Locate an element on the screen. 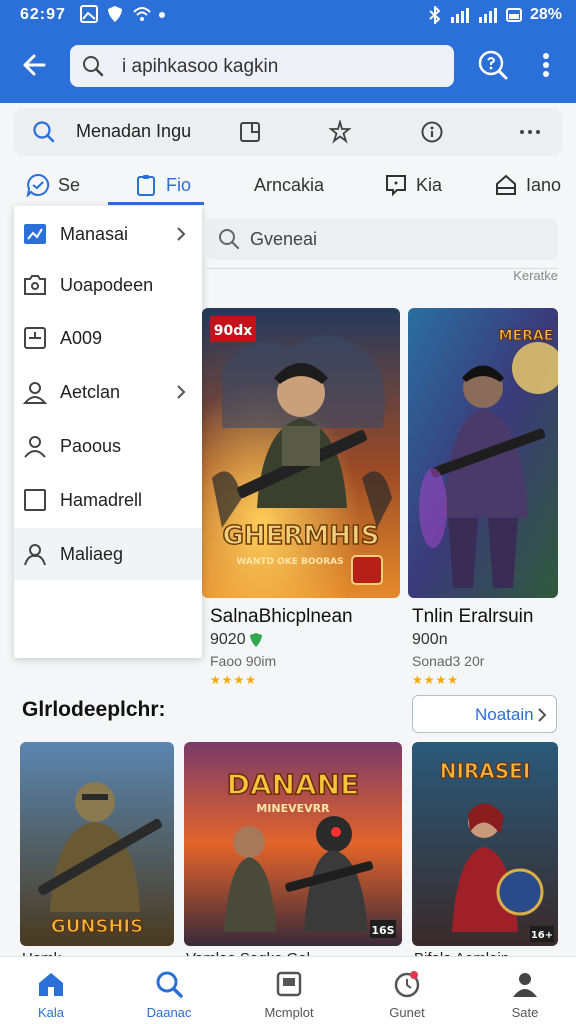 The image size is (576, 1024). section-title: Glrlodeeplchr: is located at coordinates (94, 709).